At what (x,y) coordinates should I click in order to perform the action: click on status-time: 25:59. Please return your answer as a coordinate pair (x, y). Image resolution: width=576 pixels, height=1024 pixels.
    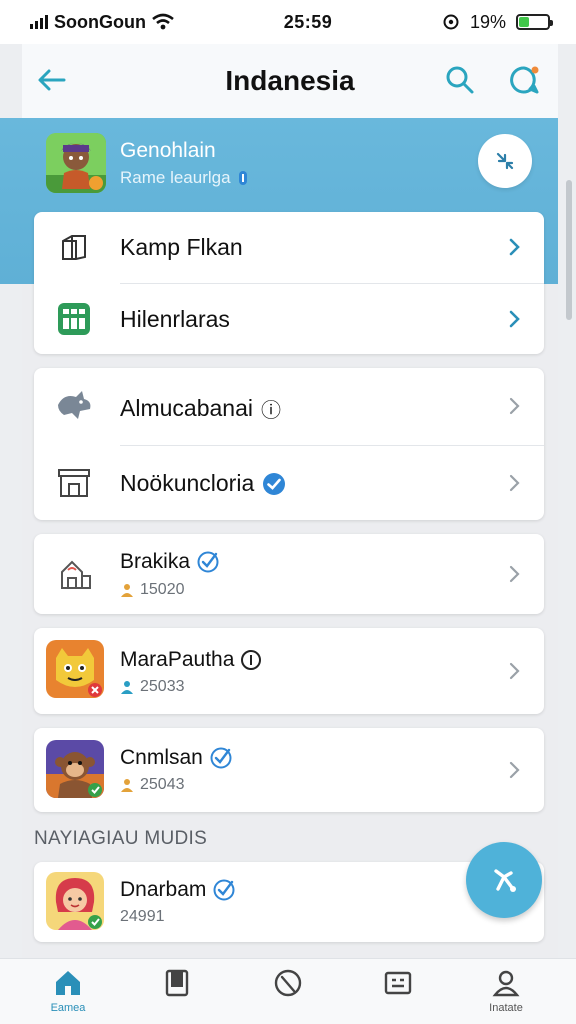
    Looking at the image, I should click on (308, 21).